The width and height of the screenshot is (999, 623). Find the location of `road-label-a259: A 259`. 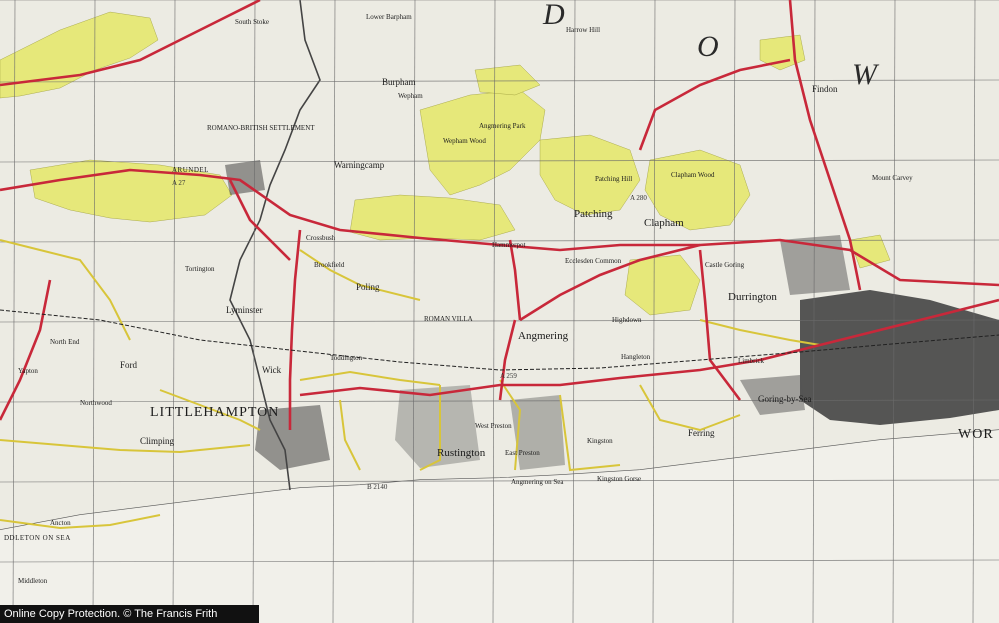

road-label-a259: A 259 is located at coordinates (508, 376).